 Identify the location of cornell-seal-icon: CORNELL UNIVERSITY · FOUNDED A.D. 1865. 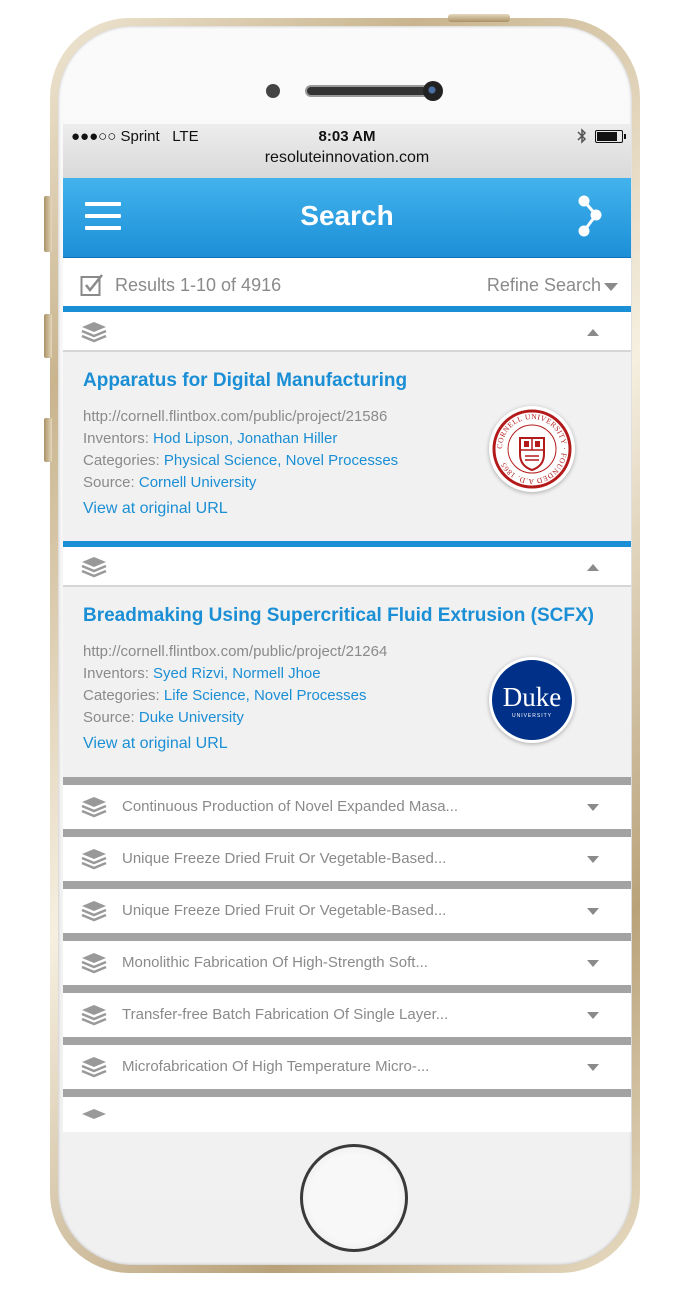
(532, 449).